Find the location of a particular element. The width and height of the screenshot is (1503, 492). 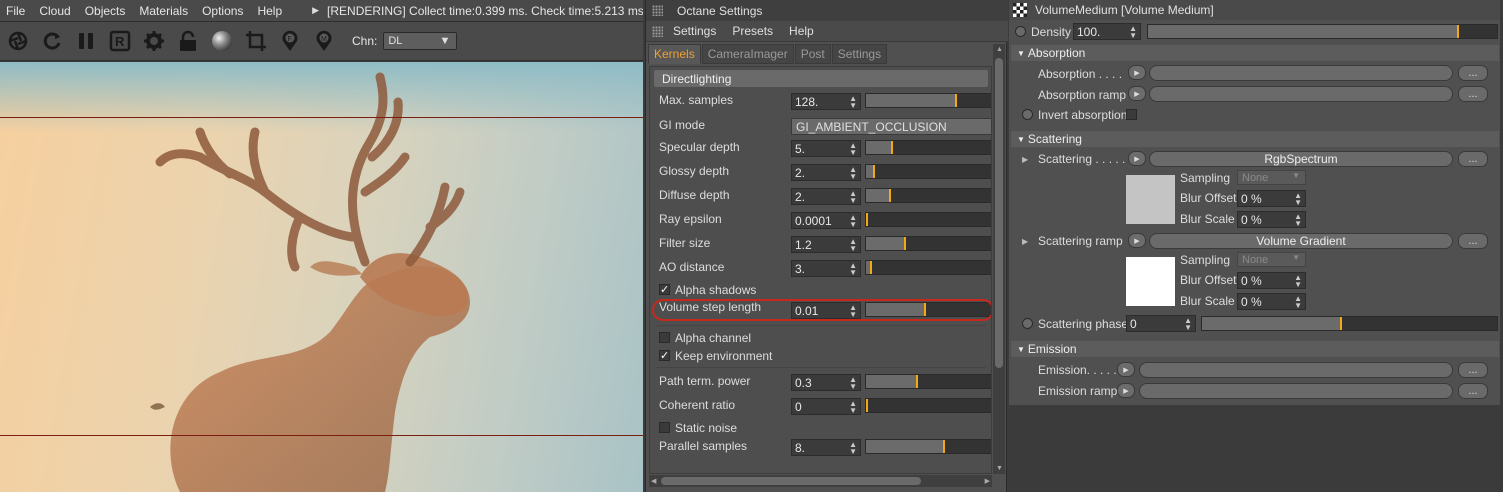

kernel-group-header: Directlighting is located at coordinates (821, 78).